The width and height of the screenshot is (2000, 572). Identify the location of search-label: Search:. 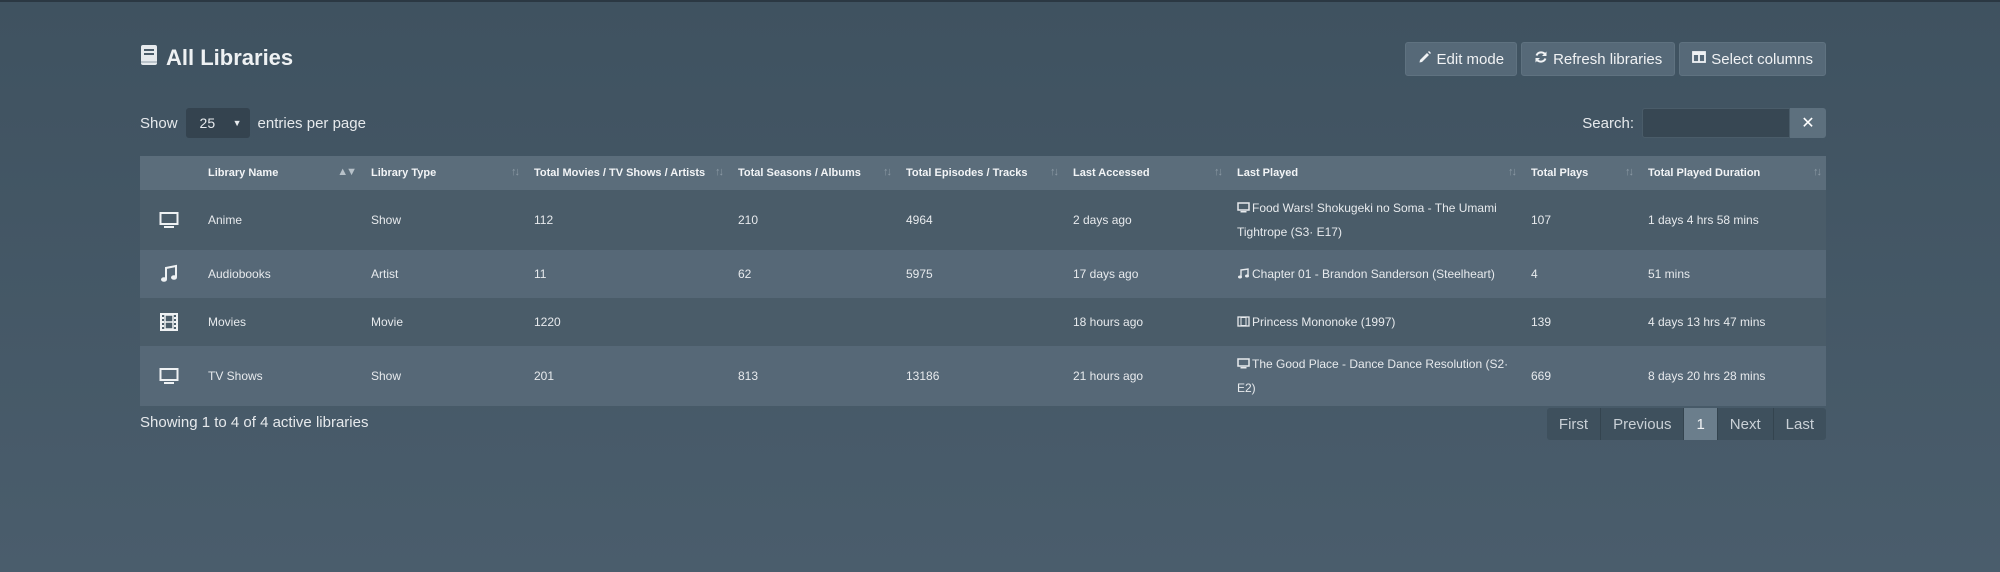
(1608, 123).